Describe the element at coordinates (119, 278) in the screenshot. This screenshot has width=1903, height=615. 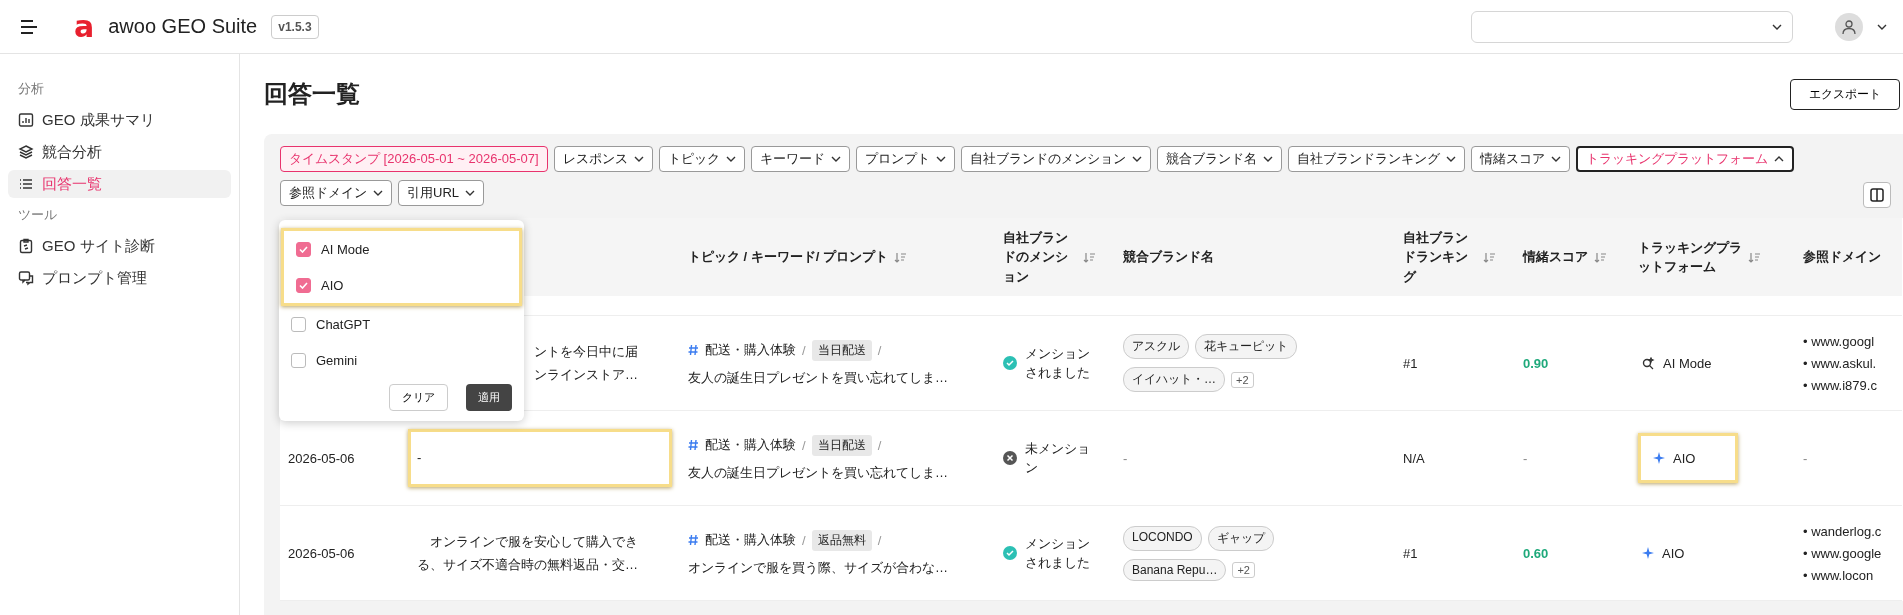
I see `sidebar-item: プロンプト管理` at that location.